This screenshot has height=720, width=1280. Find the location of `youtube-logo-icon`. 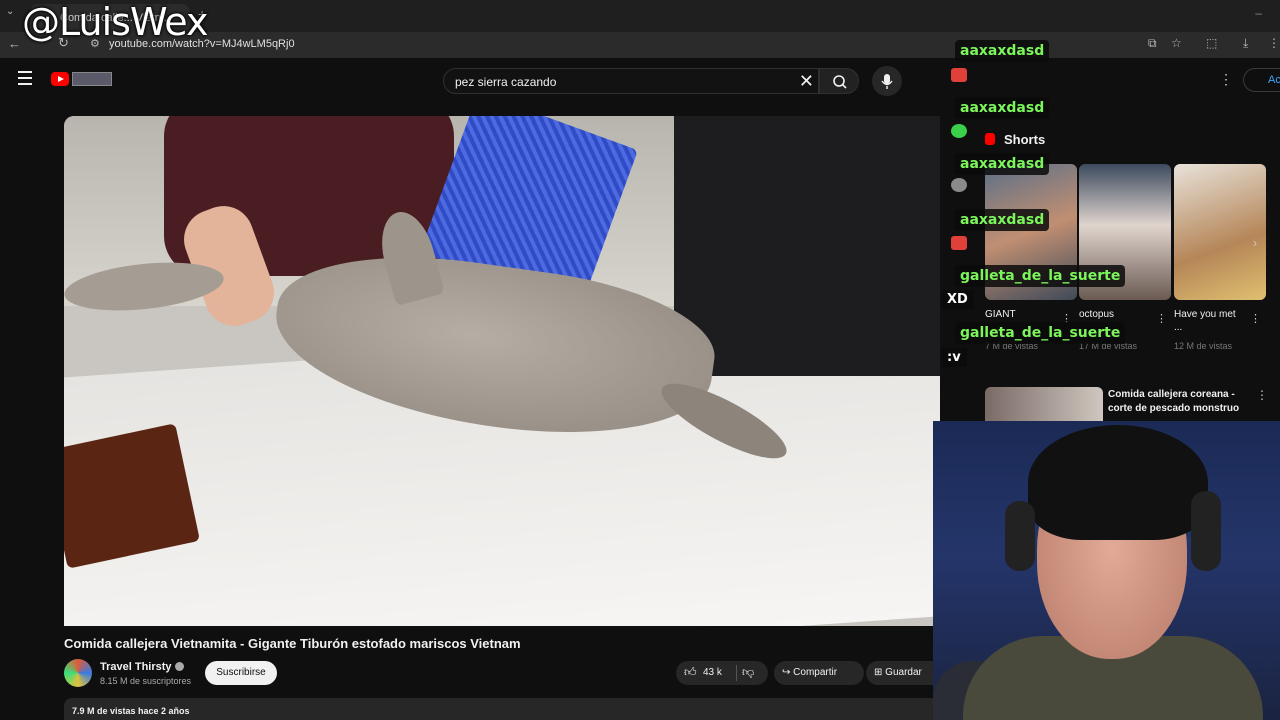

youtube-logo-icon is located at coordinates (60, 79).